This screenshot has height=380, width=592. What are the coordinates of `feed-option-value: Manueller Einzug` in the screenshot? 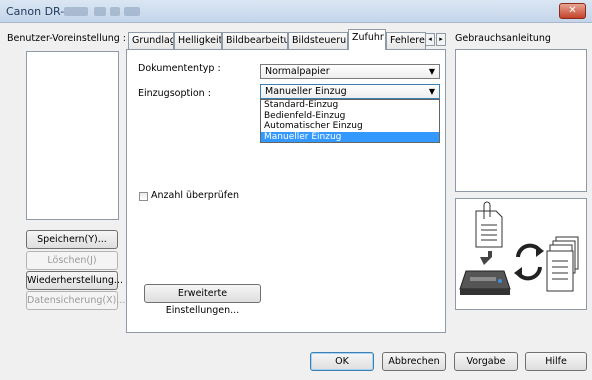 It's located at (306, 91).